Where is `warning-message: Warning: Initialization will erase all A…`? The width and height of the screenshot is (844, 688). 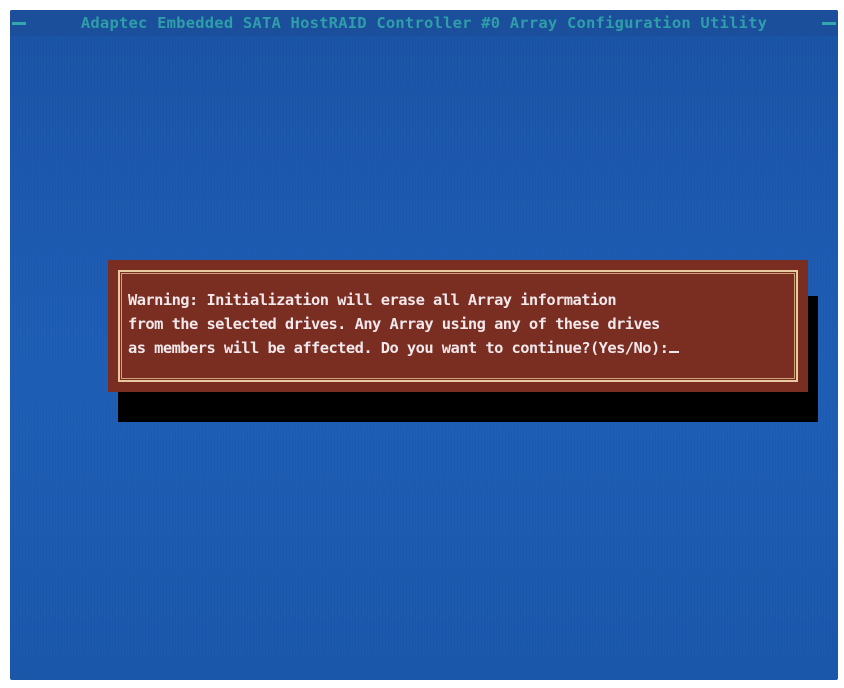 warning-message: Warning: Initialization will erase all A… is located at coordinates (463, 324).